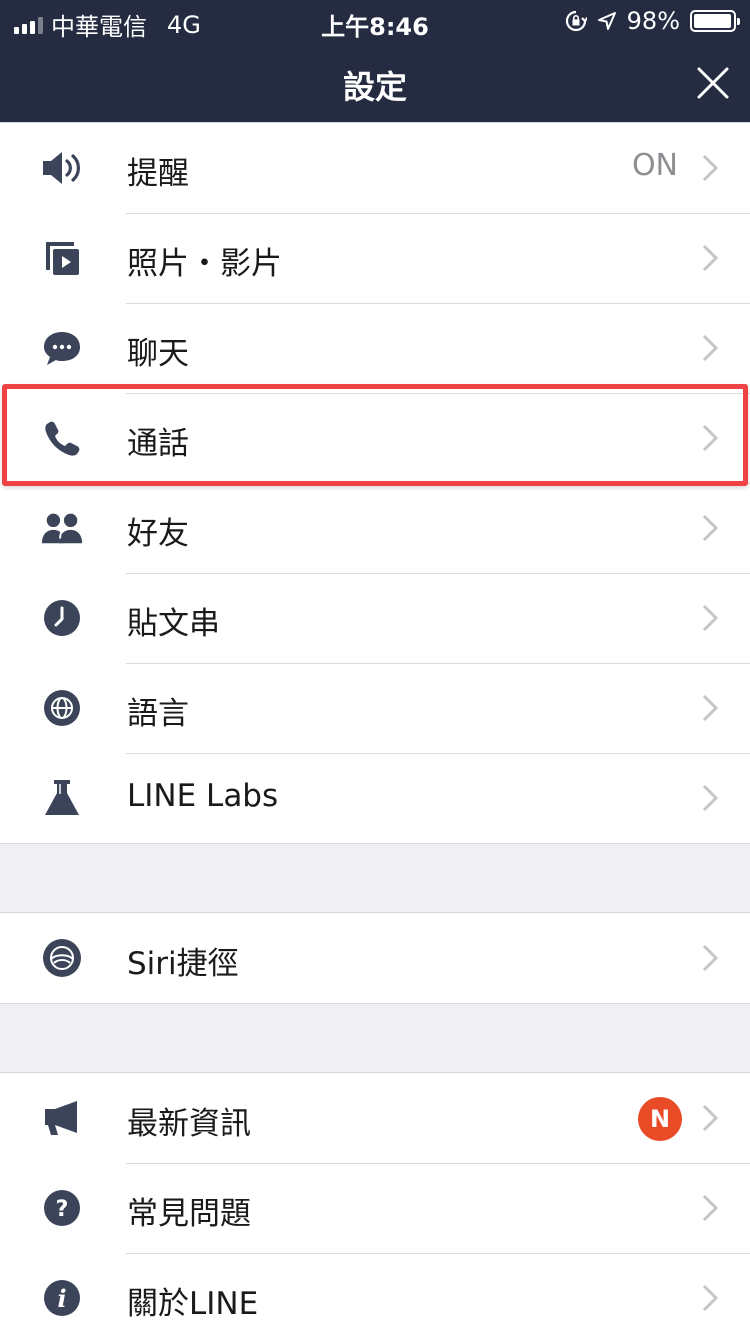 The image size is (750, 1334). I want to click on globe-icon, so click(62, 708).